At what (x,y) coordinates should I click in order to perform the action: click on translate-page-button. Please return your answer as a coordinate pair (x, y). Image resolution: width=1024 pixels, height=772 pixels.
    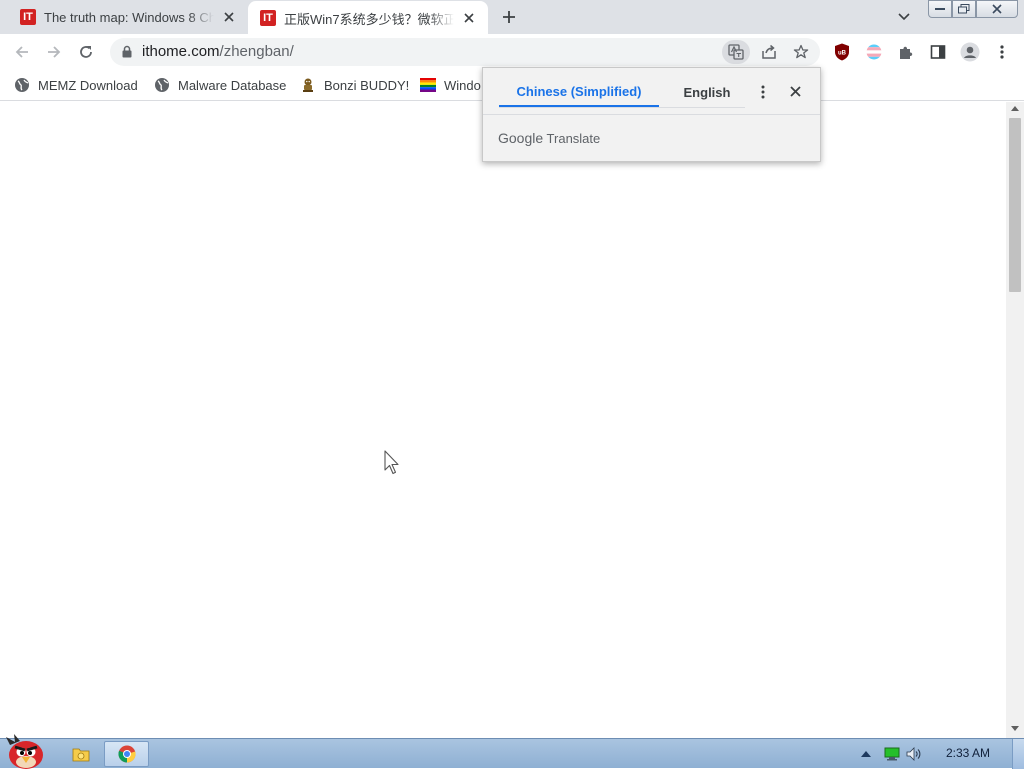
    Looking at the image, I should click on (736, 52).